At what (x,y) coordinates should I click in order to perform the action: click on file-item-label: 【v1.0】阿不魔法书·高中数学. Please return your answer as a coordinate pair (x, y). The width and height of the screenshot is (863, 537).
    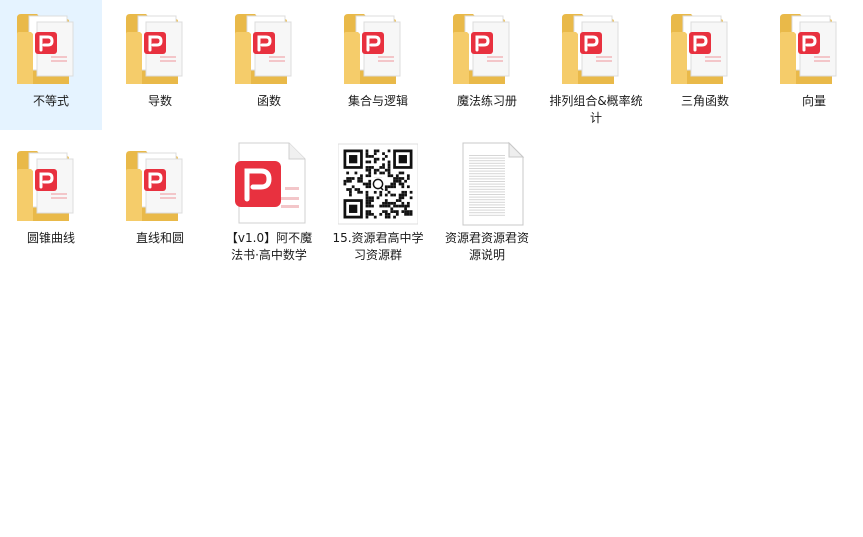
    Looking at the image, I should click on (269, 246).